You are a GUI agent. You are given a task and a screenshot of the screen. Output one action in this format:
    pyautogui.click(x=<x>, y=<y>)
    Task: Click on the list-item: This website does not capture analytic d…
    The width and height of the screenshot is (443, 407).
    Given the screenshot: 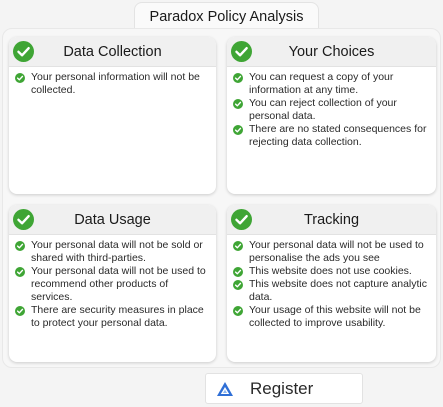 What is the action you would take?
    pyautogui.click(x=331, y=291)
    